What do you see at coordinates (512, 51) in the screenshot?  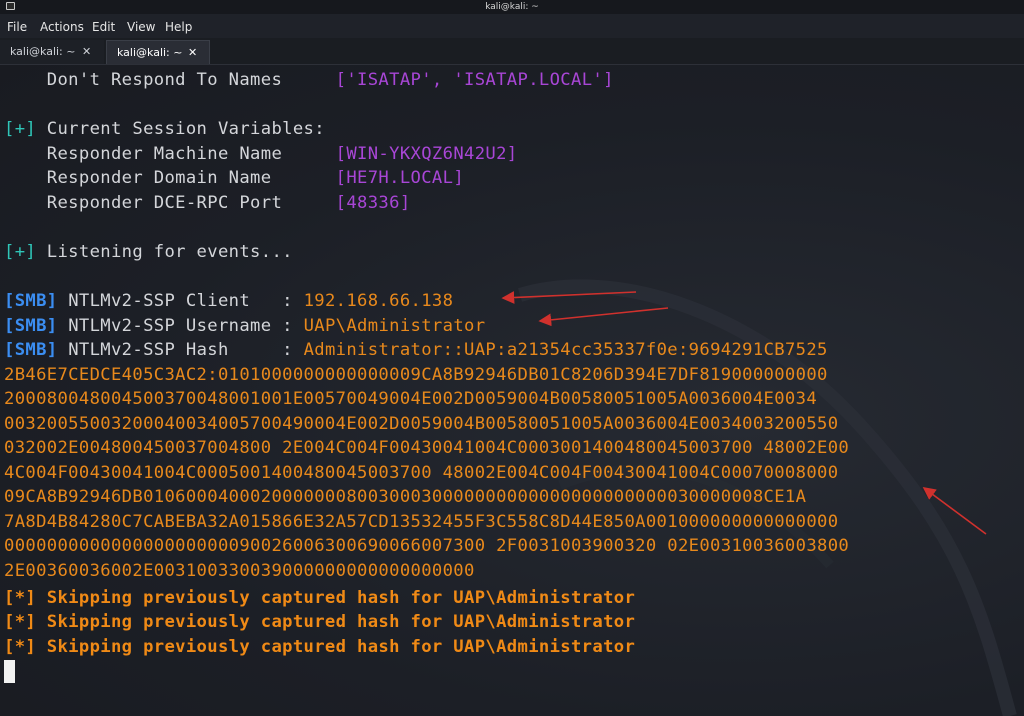 I see `tab-bar: kali@kali: ~ ✕ kali@kali: ~ ✕` at bounding box center [512, 51].